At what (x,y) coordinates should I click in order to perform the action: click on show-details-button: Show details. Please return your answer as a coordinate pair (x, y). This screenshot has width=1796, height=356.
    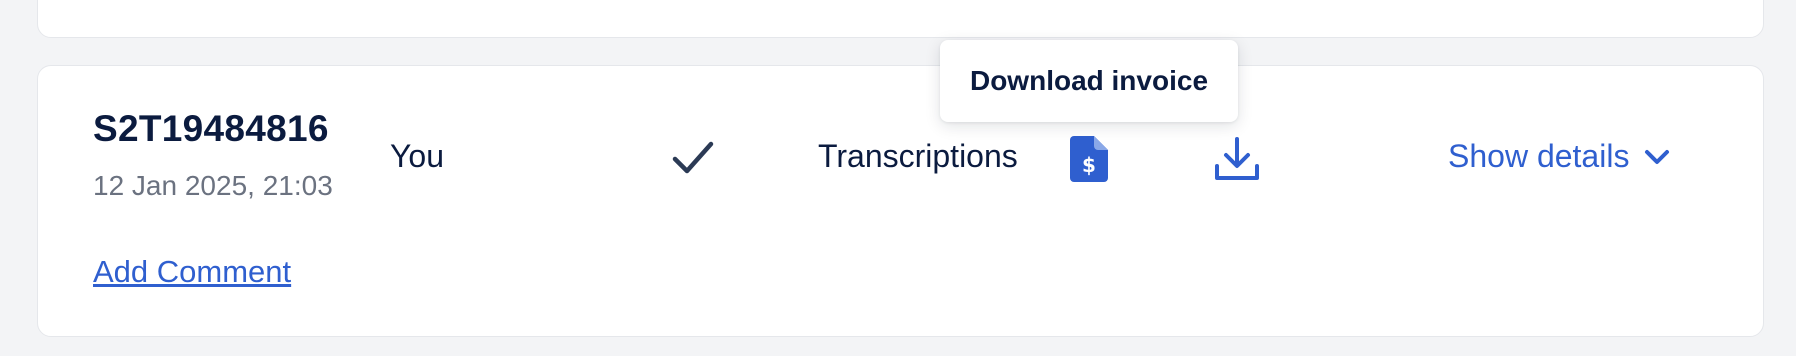
    Looking at the image, I should click on (1559, 156).